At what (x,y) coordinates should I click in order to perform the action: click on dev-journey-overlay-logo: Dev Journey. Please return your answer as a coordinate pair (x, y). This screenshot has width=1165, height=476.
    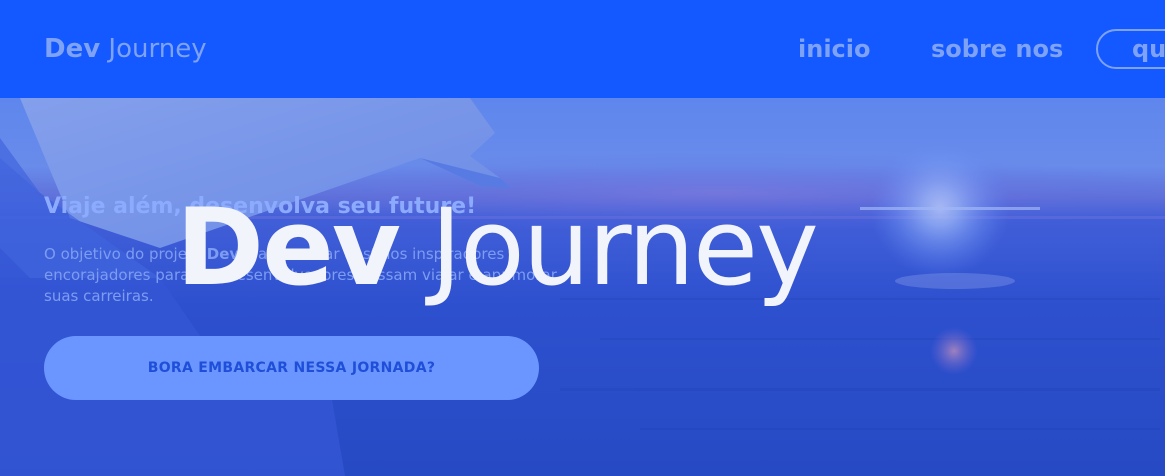
    Looking at the image, I should click on (497, 248).